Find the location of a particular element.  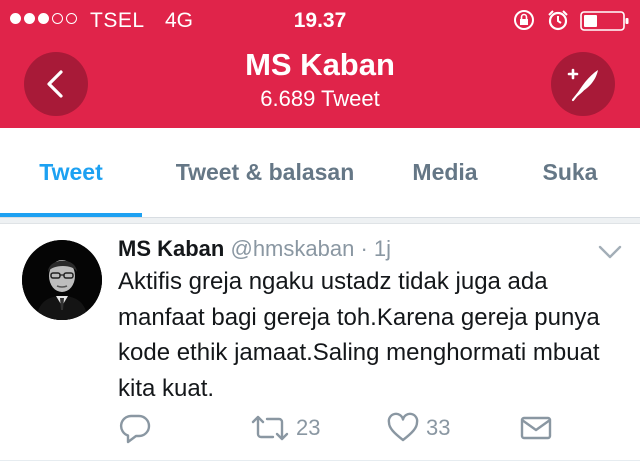

reply-icon is located at coordinates (135, 429).